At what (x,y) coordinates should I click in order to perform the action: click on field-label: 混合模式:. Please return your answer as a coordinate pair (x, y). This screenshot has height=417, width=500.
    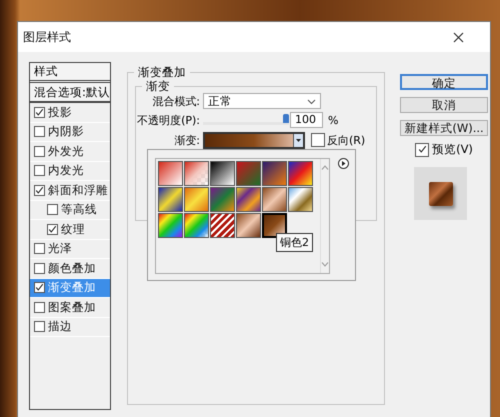
    Looking at the image, I should click on (175, 101).